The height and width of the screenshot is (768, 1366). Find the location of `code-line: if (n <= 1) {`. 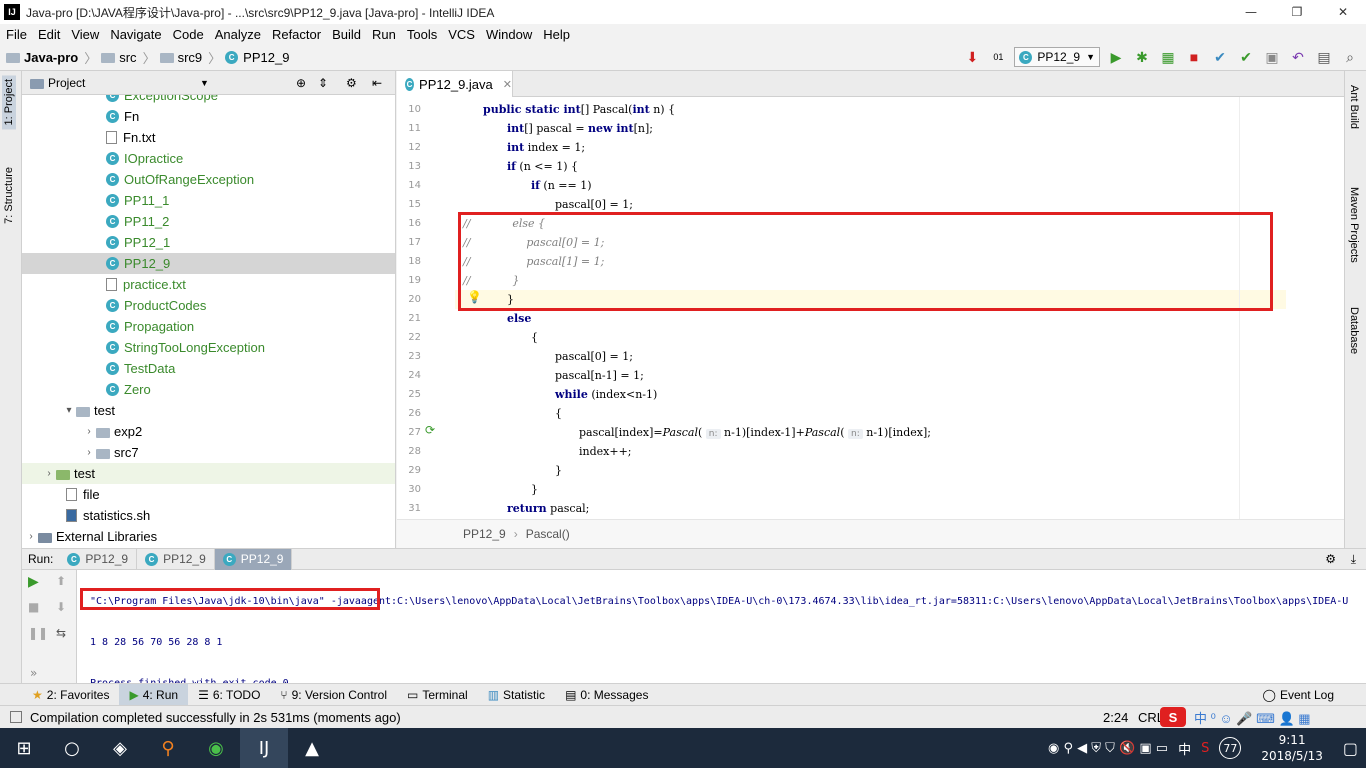

code-line: if (n <= 1) { is located at coordinates (542, 166).